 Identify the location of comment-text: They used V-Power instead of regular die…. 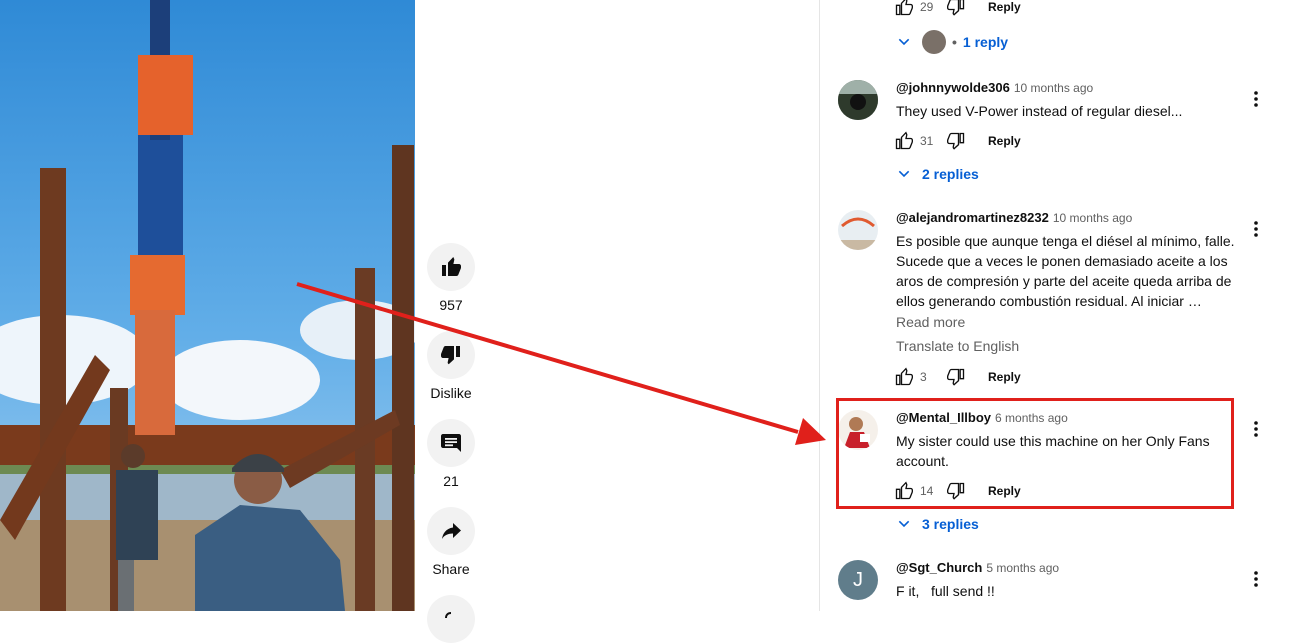
(1039, 111).